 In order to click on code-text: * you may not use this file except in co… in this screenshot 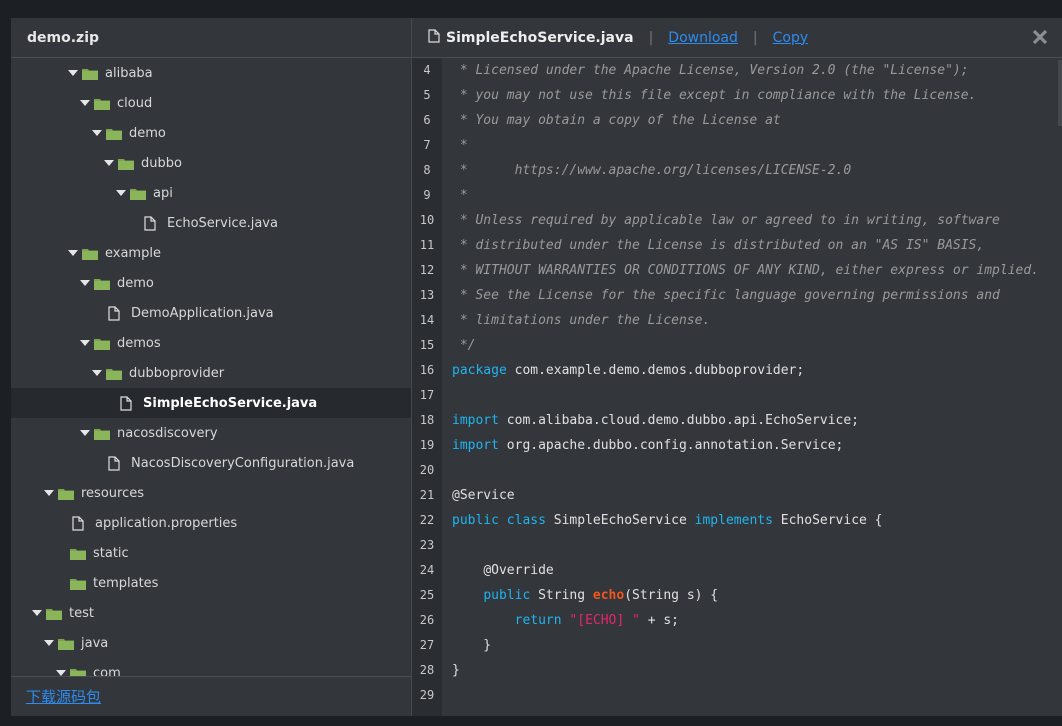, I will do `click(709, 95)`.